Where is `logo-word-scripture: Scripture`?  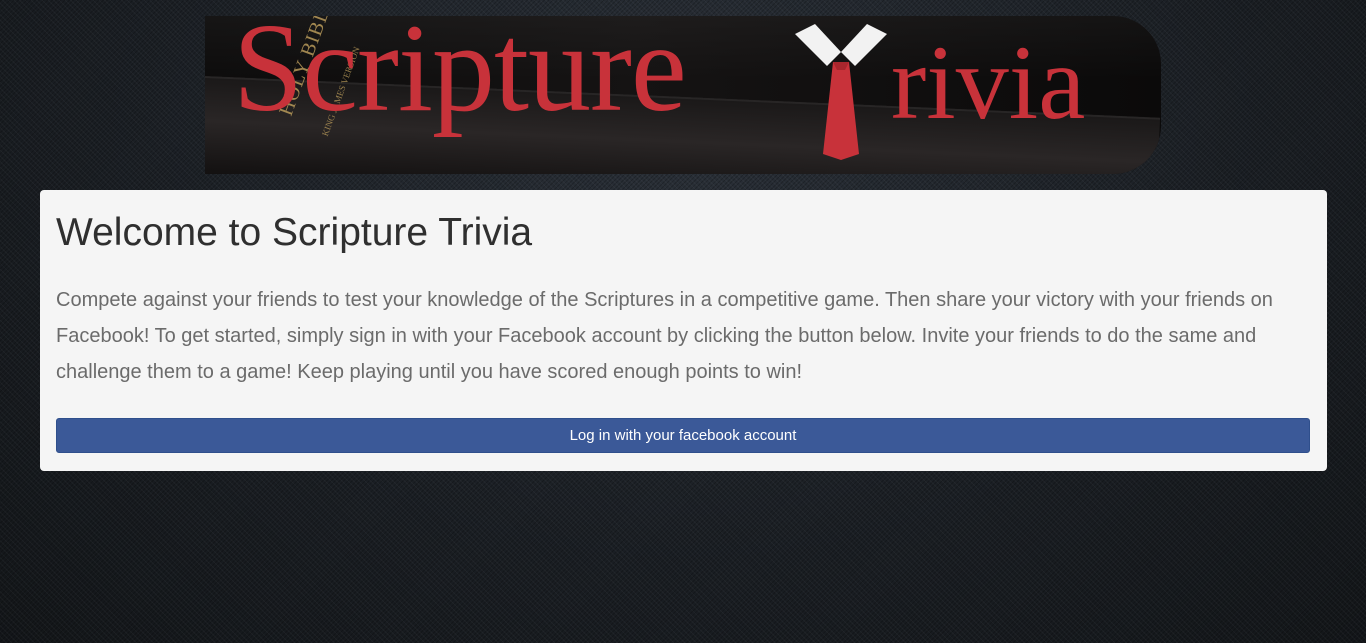 logo-word-scripture: Scripture is located at coordinates (460, 77).